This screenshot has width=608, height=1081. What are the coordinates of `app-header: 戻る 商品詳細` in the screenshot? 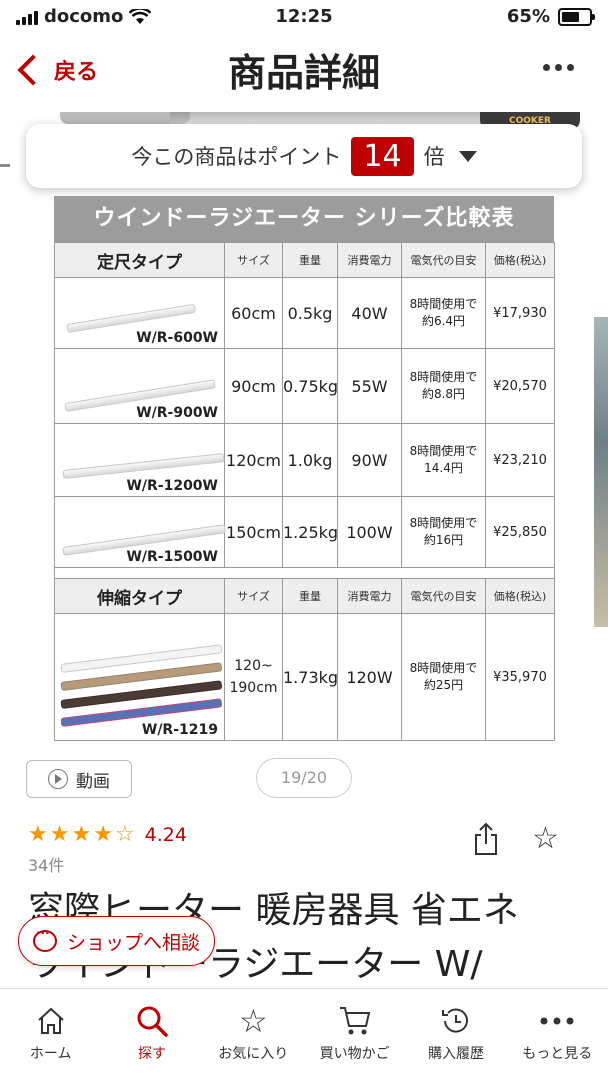 It's located at (304, 74).